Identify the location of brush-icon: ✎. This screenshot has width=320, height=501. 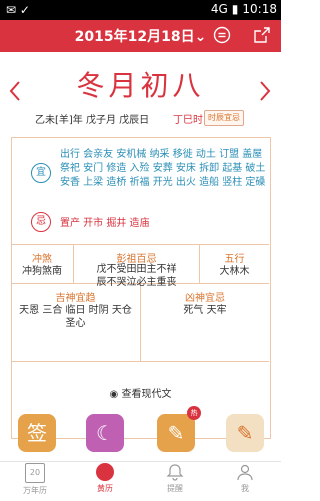
(176, 433).